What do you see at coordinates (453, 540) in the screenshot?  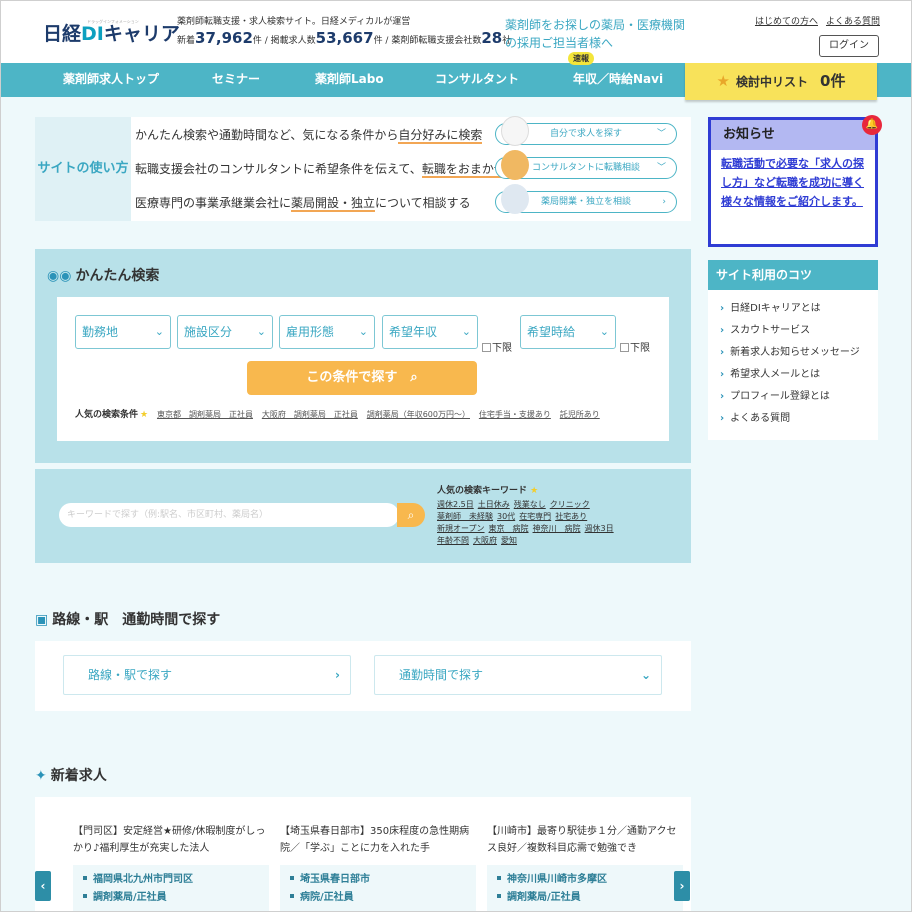 I see `keyword-link: 年齢不問` at bounding box center [453, 540].